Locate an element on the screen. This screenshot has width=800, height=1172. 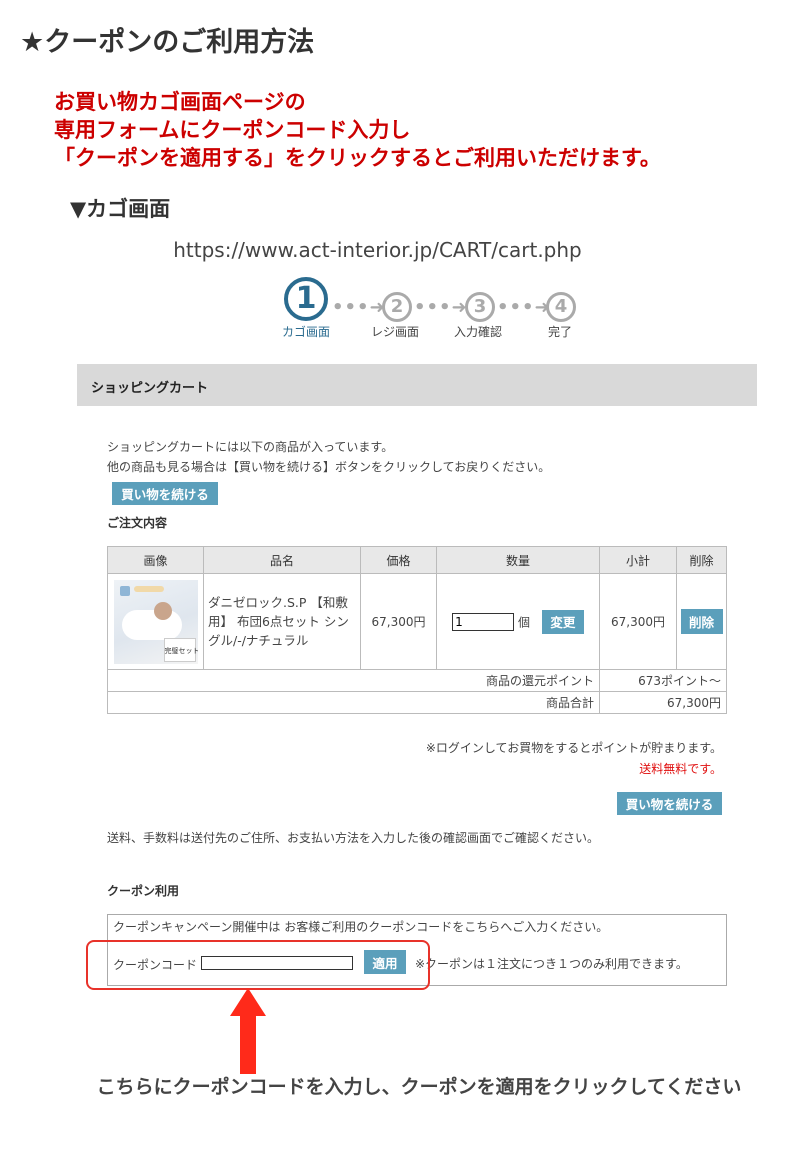
step-2-label: レジ画面 is located at coordinates (394, 332).